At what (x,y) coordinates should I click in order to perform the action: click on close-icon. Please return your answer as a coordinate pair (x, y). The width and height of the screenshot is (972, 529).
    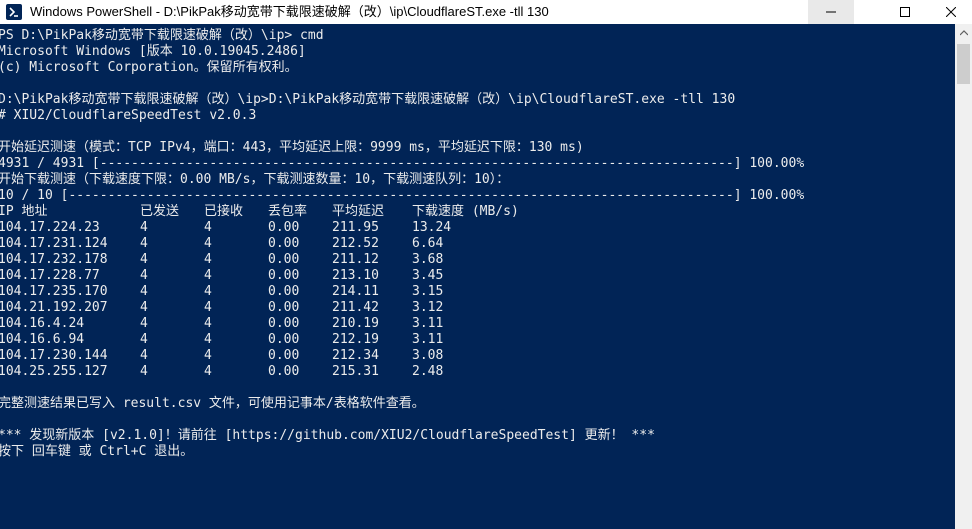
    Looking at the image, I should click on (951, 12).